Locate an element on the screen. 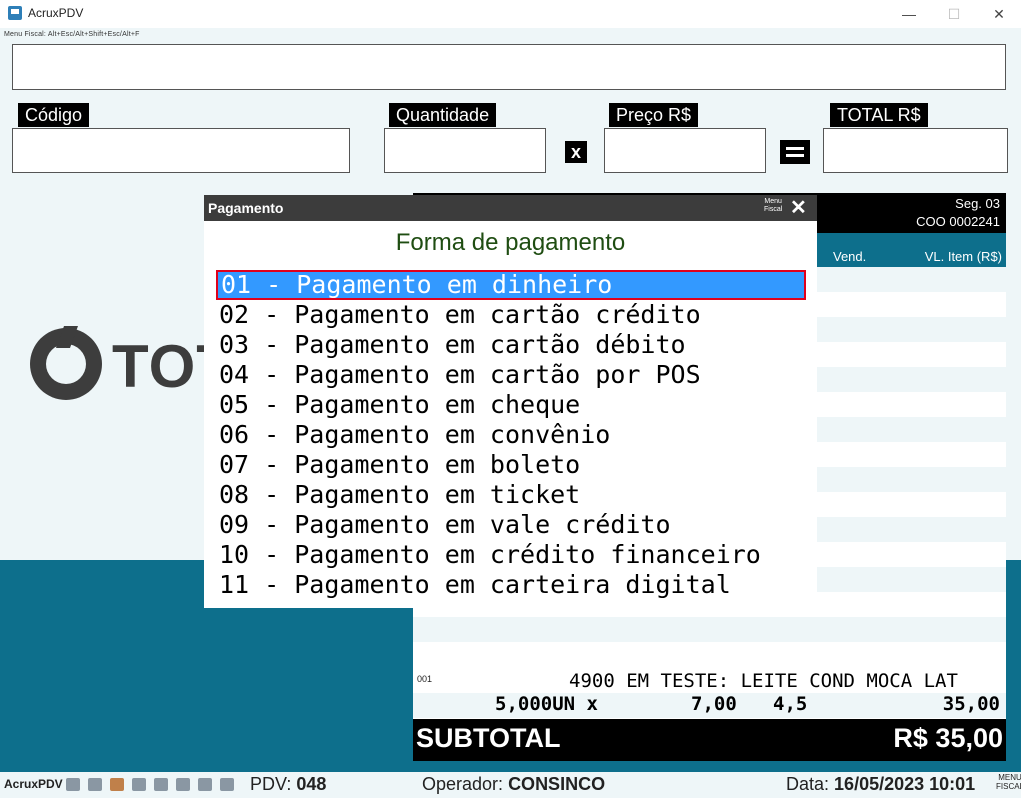 The height and width of the screenshot is (798, 1021). multiply-icon: x is located at coordinates (576, 152).